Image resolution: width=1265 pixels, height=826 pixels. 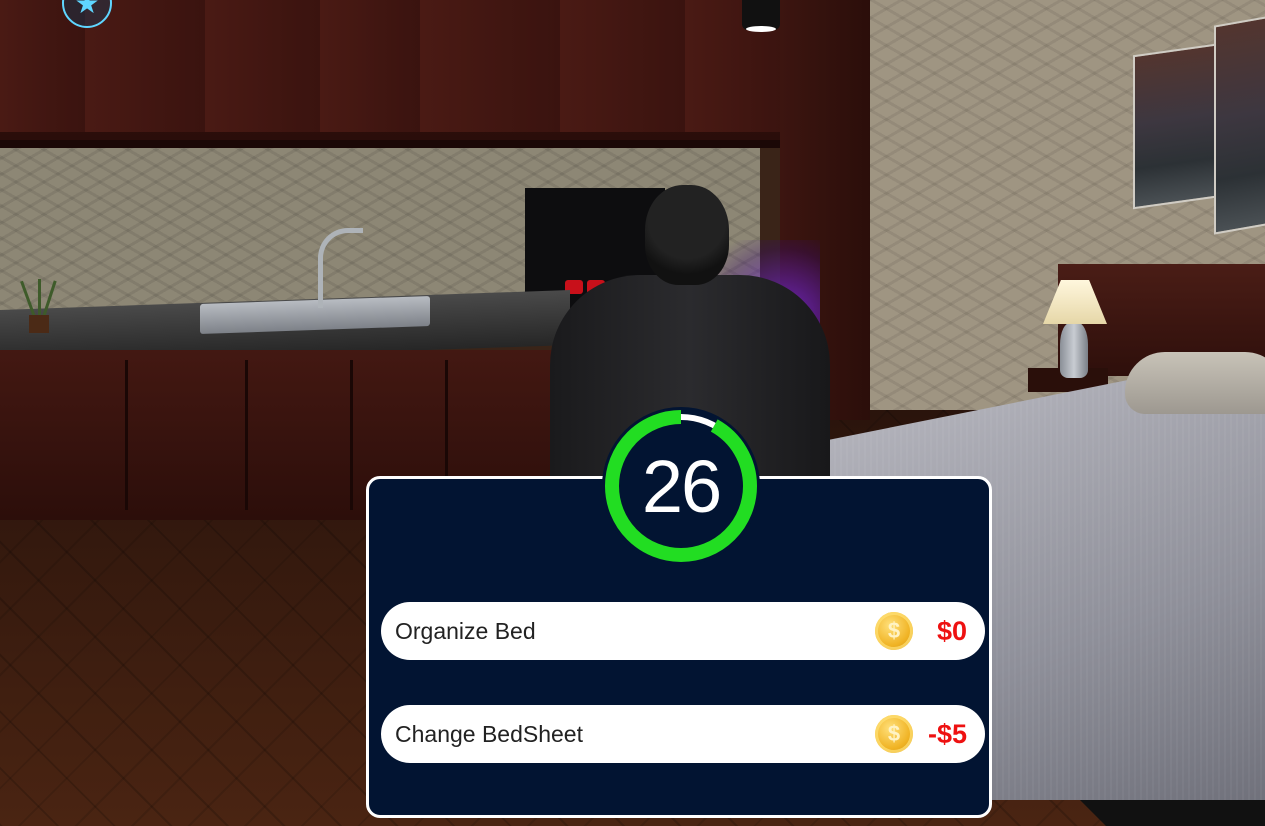 I want to click on option-price: $0, so click(x=951, y=630).